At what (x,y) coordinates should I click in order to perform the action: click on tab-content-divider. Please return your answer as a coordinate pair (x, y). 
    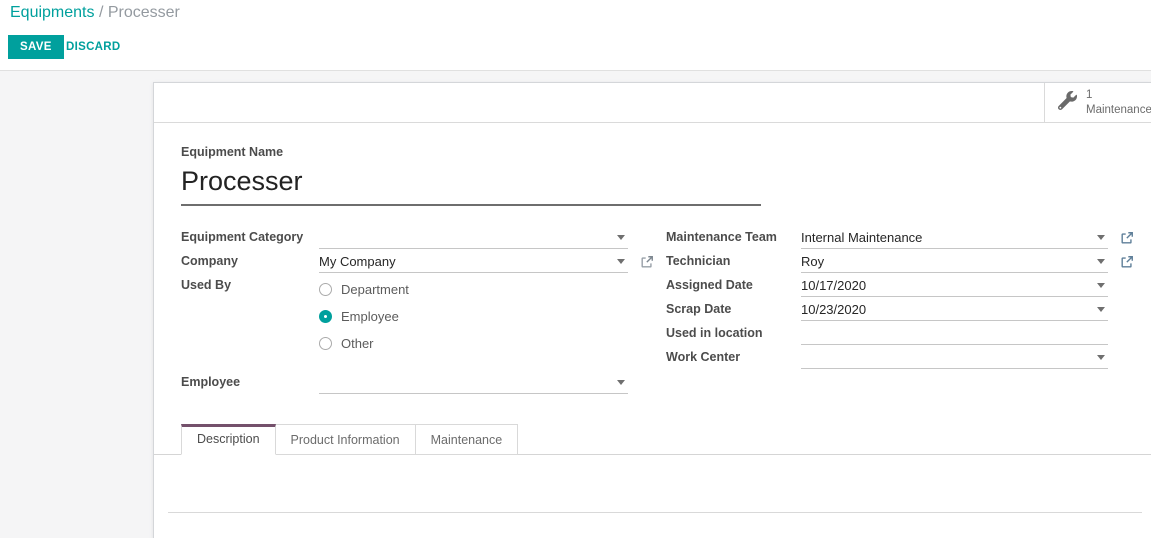
    Looking at the image, I should click on (655, 512).